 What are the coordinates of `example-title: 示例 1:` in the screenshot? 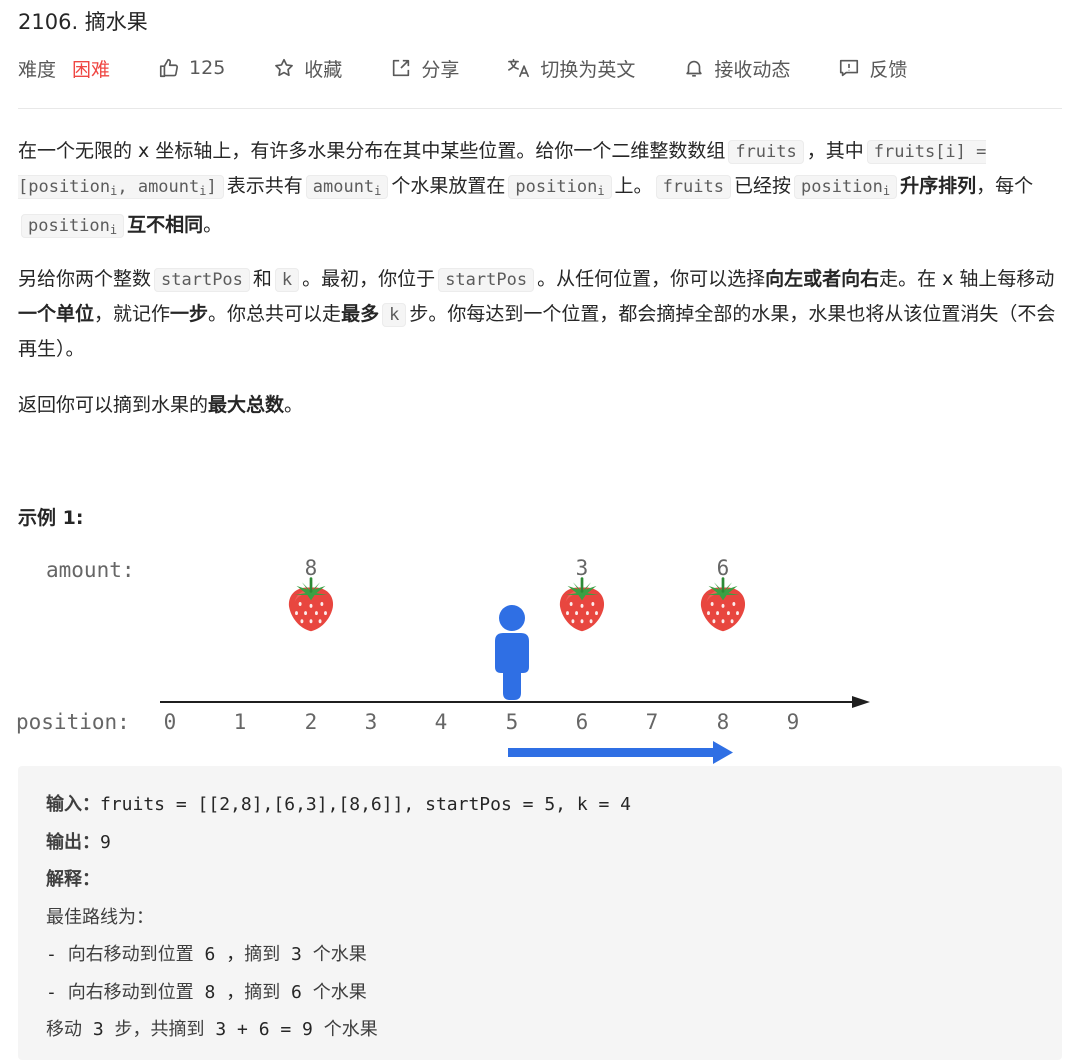 It's located at (51, 518).